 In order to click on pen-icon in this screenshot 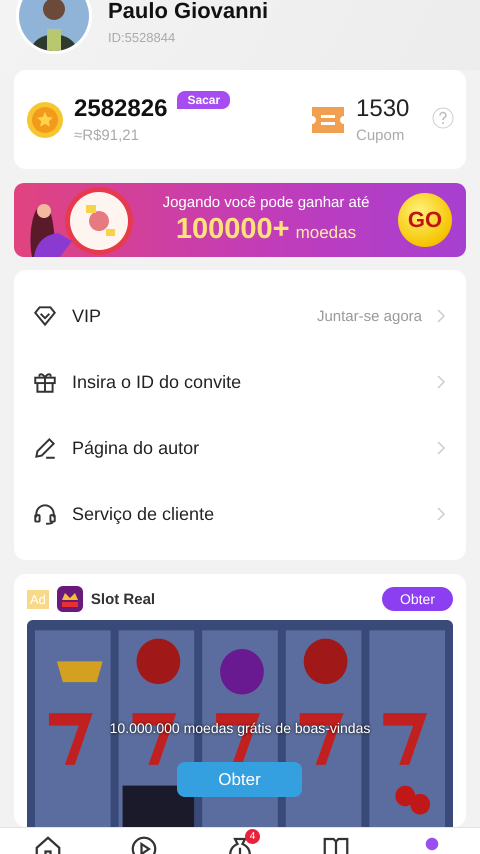, I will do `click(45, 448)`.